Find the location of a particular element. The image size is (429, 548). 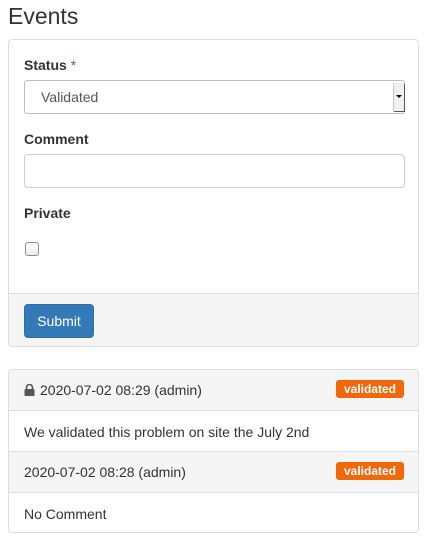

status-select: Validated is located at coordinates (214, 97).